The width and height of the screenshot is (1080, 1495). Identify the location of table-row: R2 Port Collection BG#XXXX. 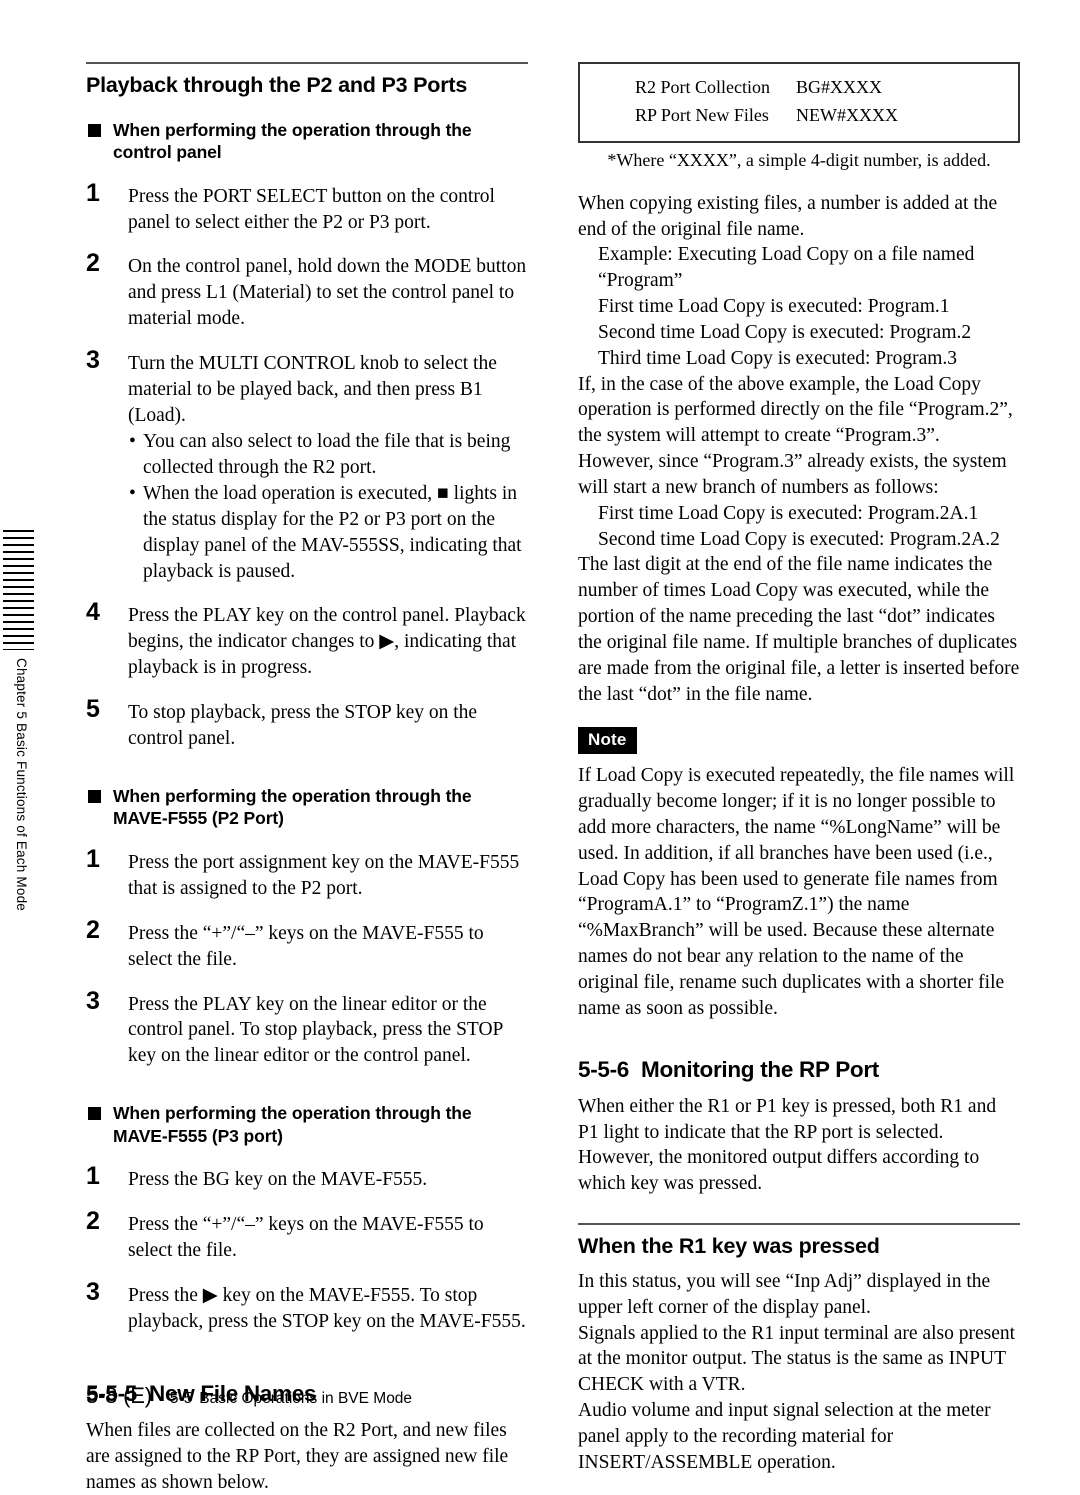
(799, 88).